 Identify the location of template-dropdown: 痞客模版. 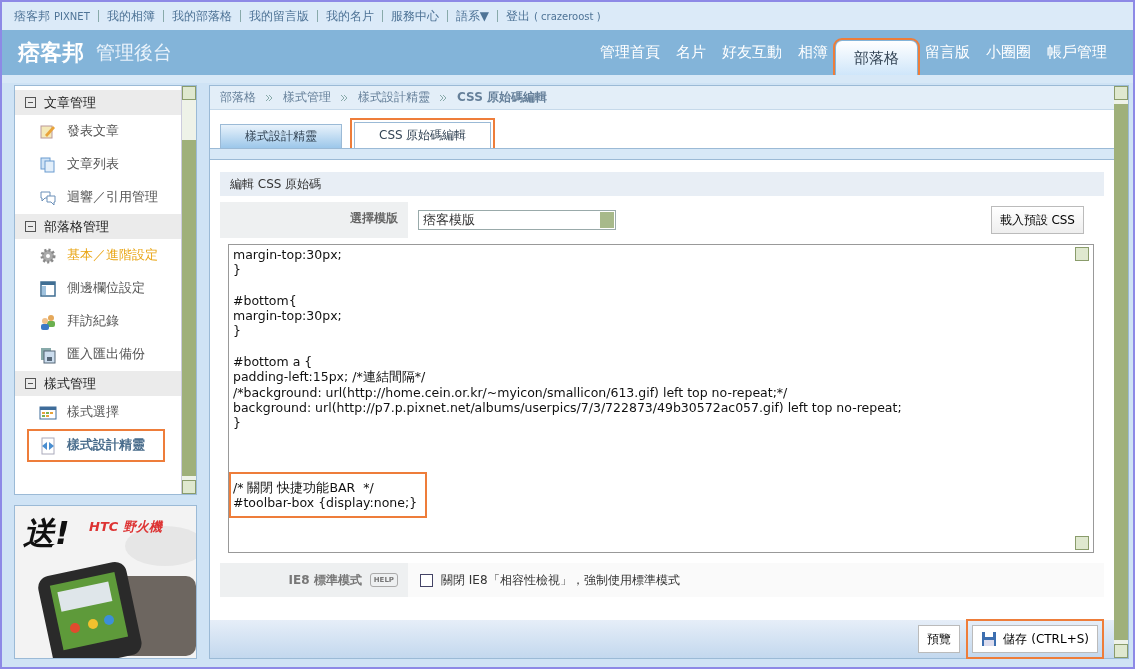
(517, 220).